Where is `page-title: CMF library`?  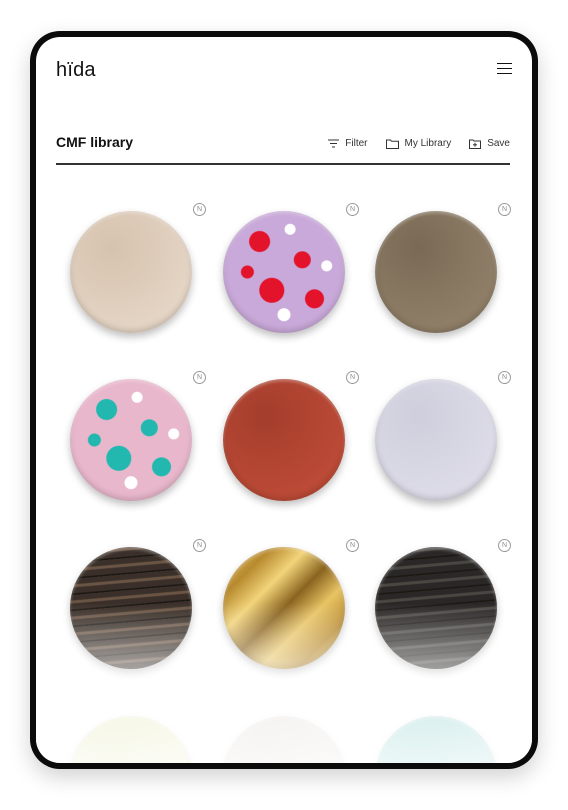 page-title: CMF library is located at coordinates (95, 142).